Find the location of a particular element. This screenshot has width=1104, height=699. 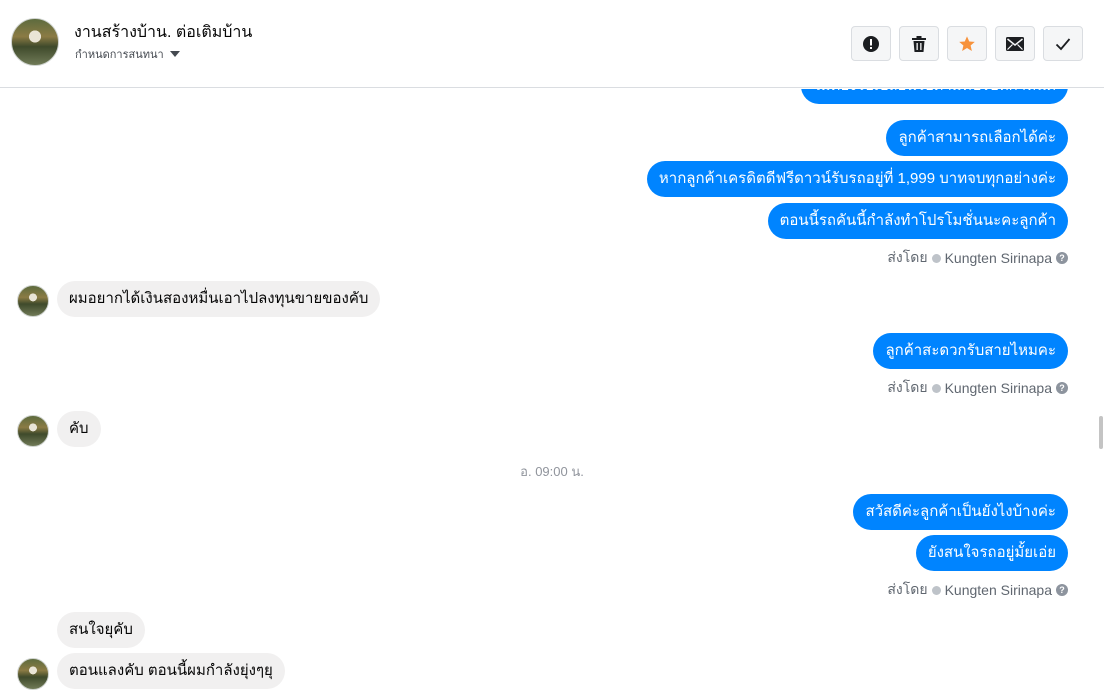

message-timestamp: อ. 09:00 น. is located at coordinates (552, 471).